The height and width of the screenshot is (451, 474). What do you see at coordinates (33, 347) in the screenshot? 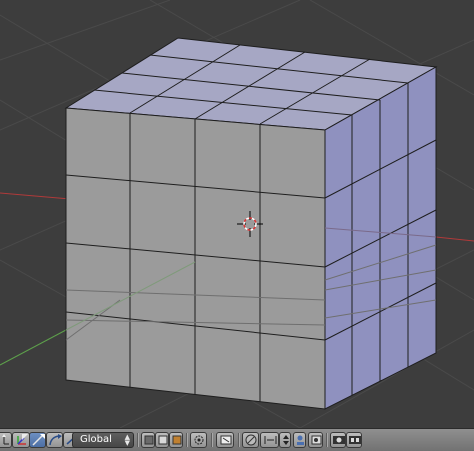
I see `y-axis-line` at bounding box center [33, 347].